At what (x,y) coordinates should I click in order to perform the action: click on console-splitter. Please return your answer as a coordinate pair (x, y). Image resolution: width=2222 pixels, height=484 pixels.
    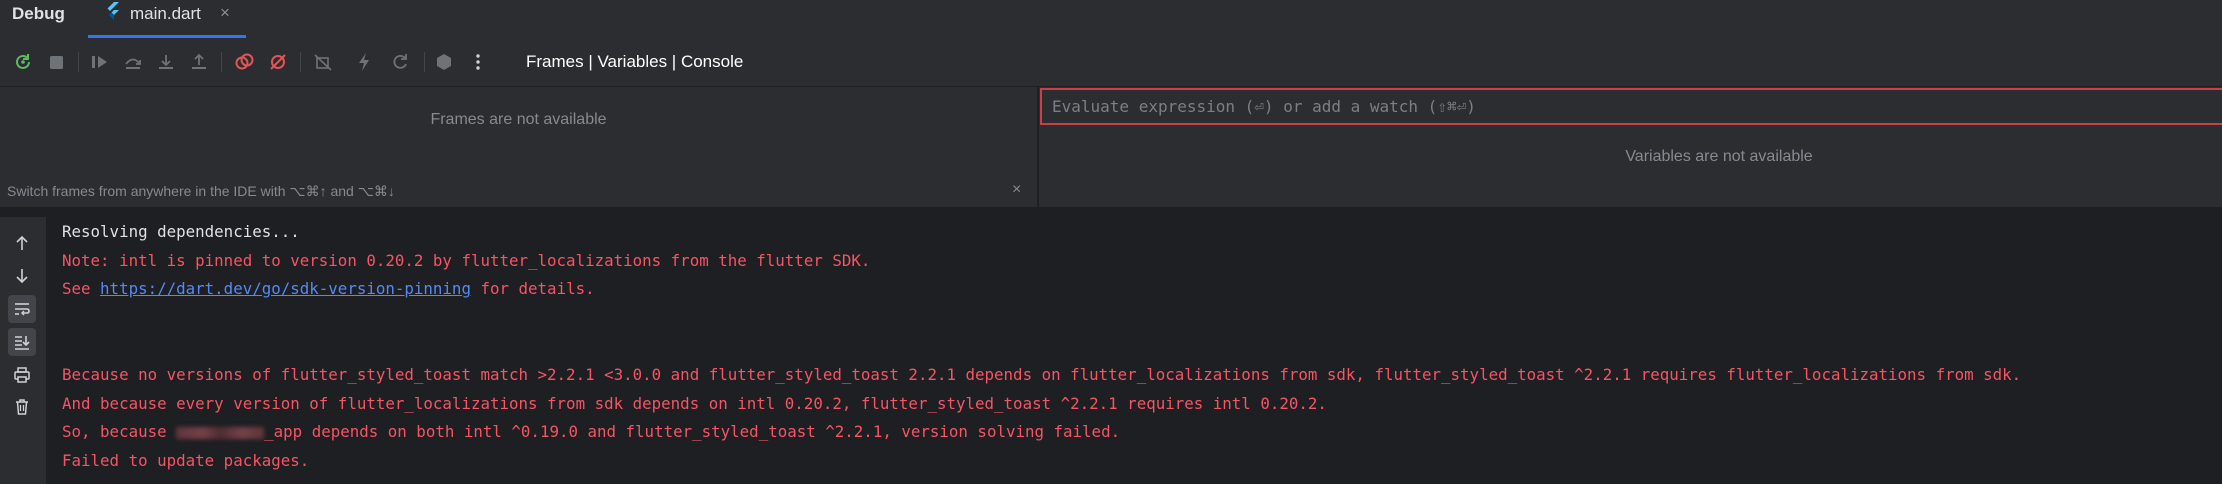
    Looking at the image, I should click on (1111, 212).